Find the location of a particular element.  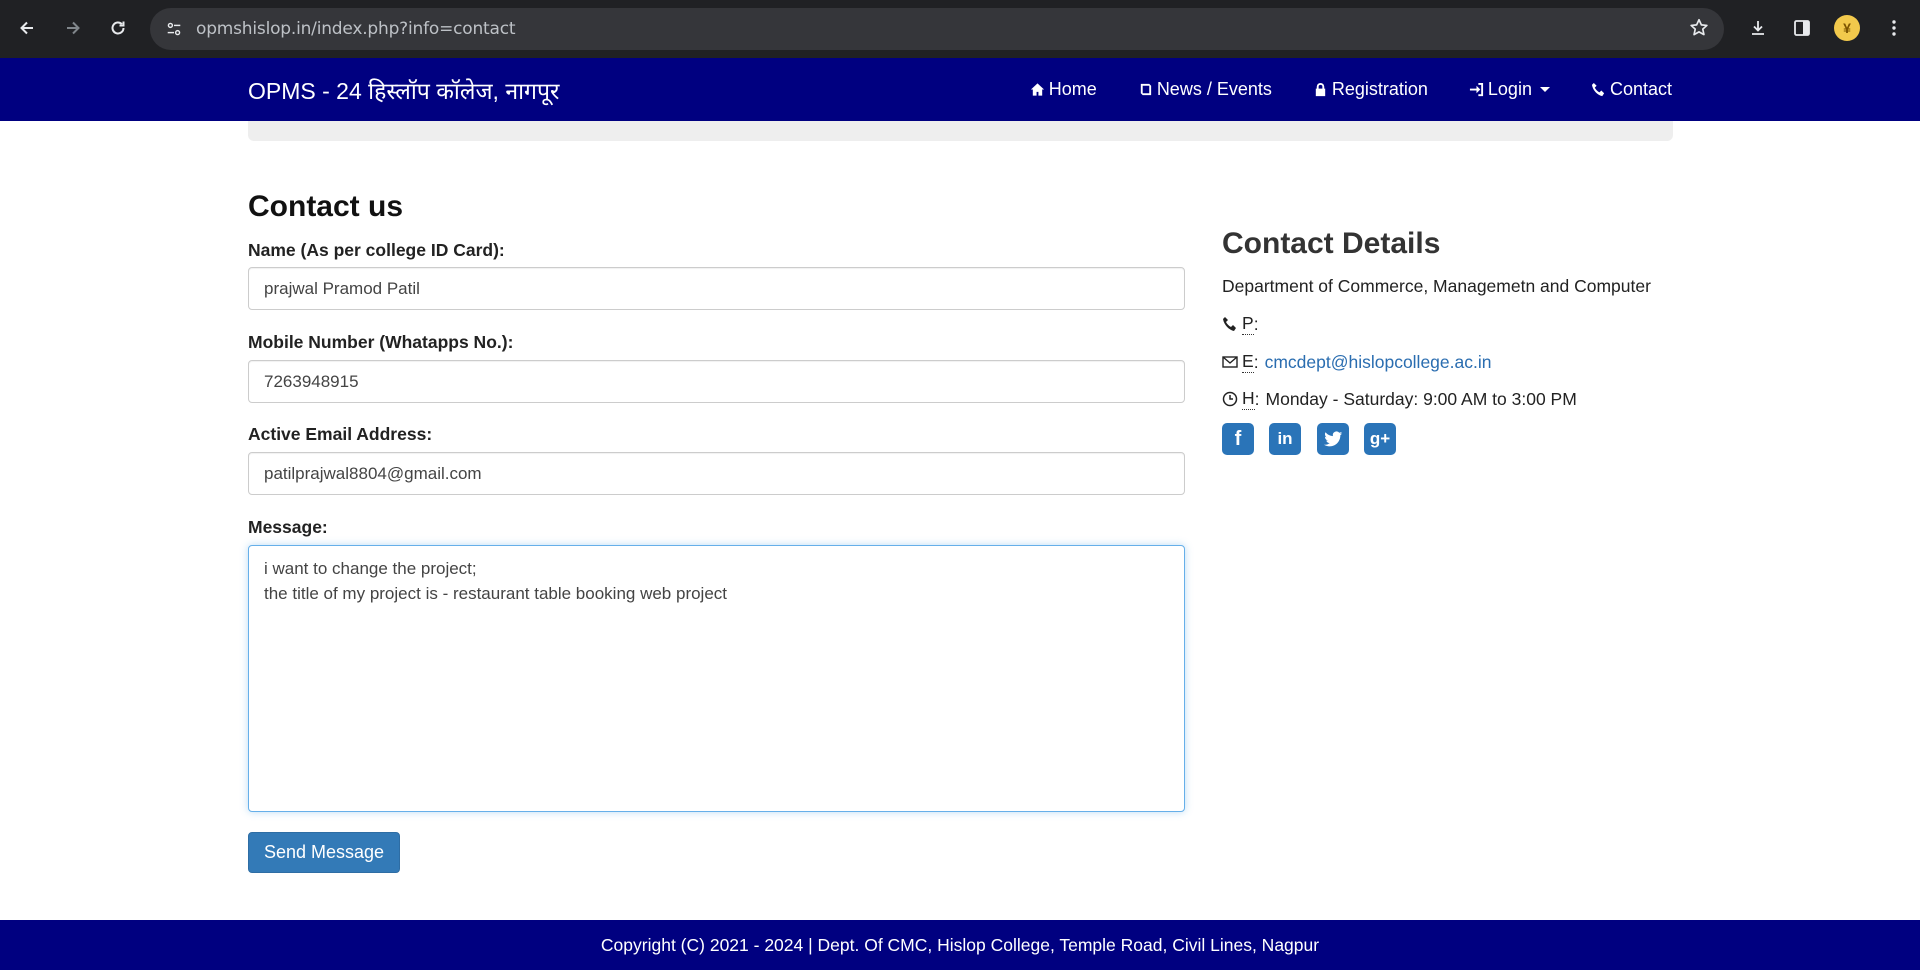

nav-contact: Contact is located at coordinates (1631, 89).